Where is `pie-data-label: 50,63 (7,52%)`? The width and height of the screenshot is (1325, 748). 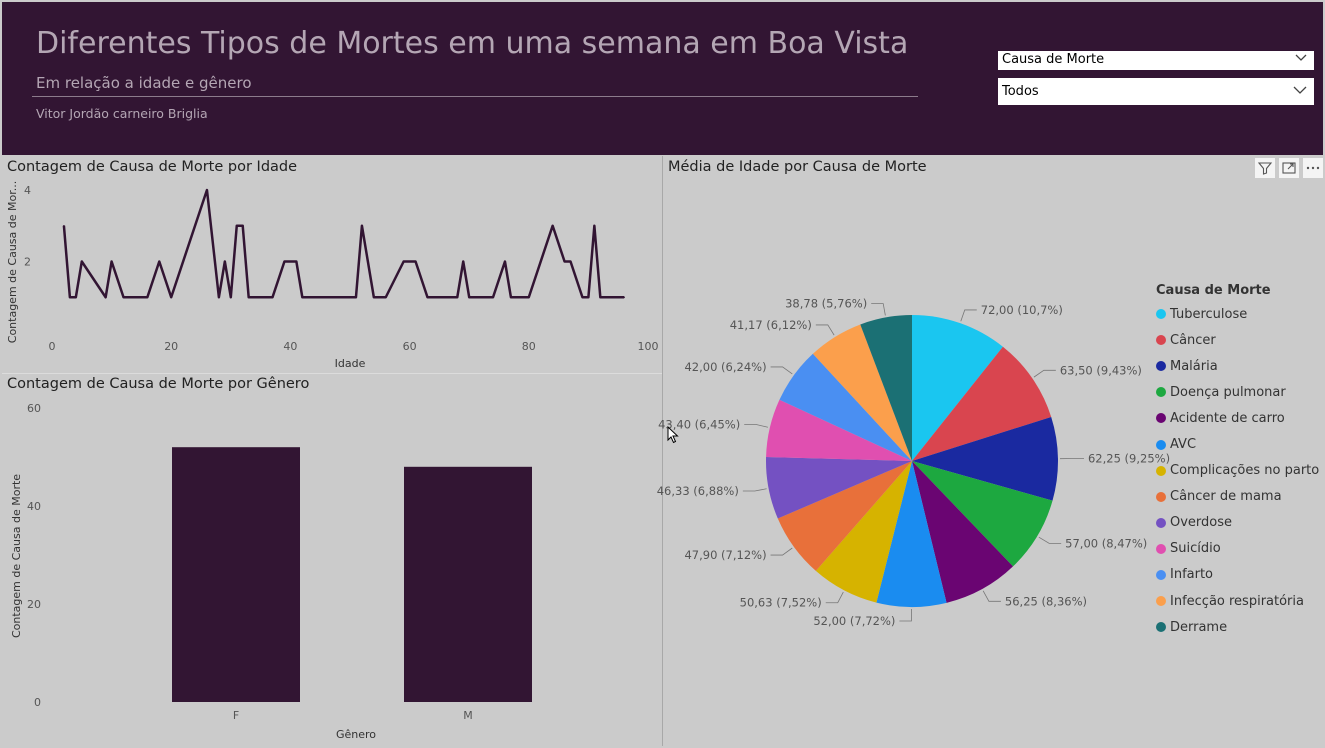 pie-data-label: 50,63 (7,52%) is located at coordinates (781, 603).